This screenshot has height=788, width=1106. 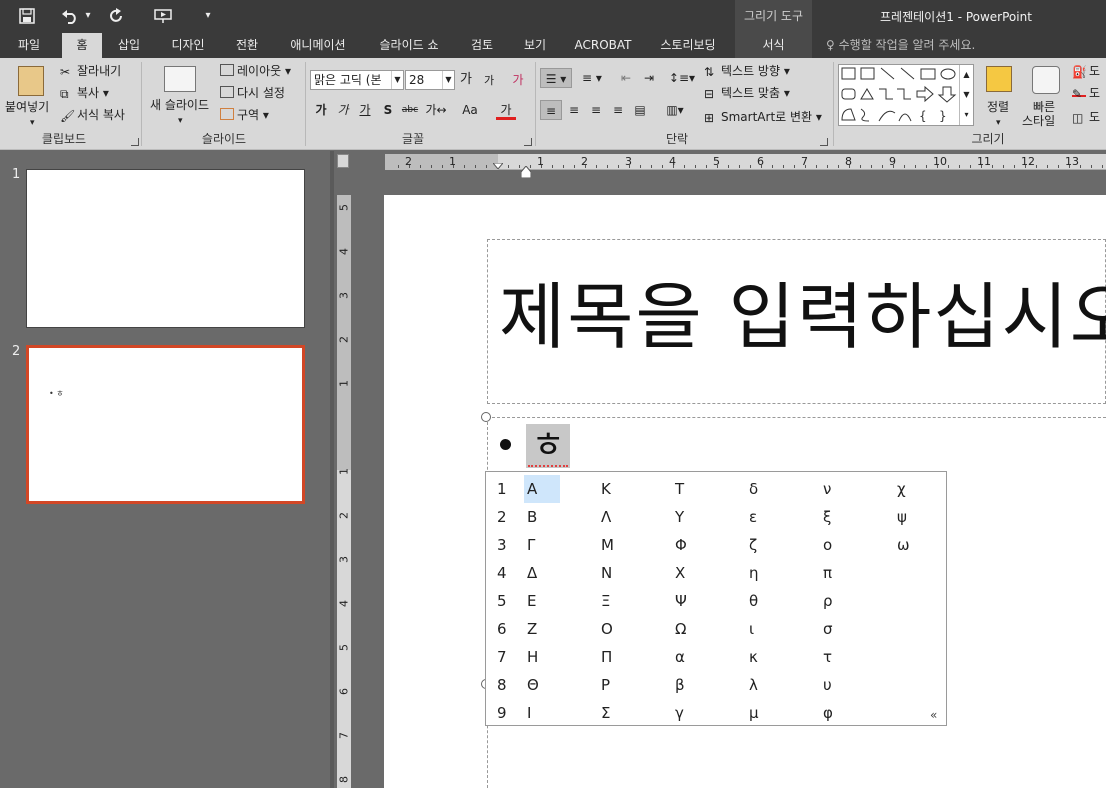 I want to click on candidate-symbol: υ, so click(x=835, y=685).